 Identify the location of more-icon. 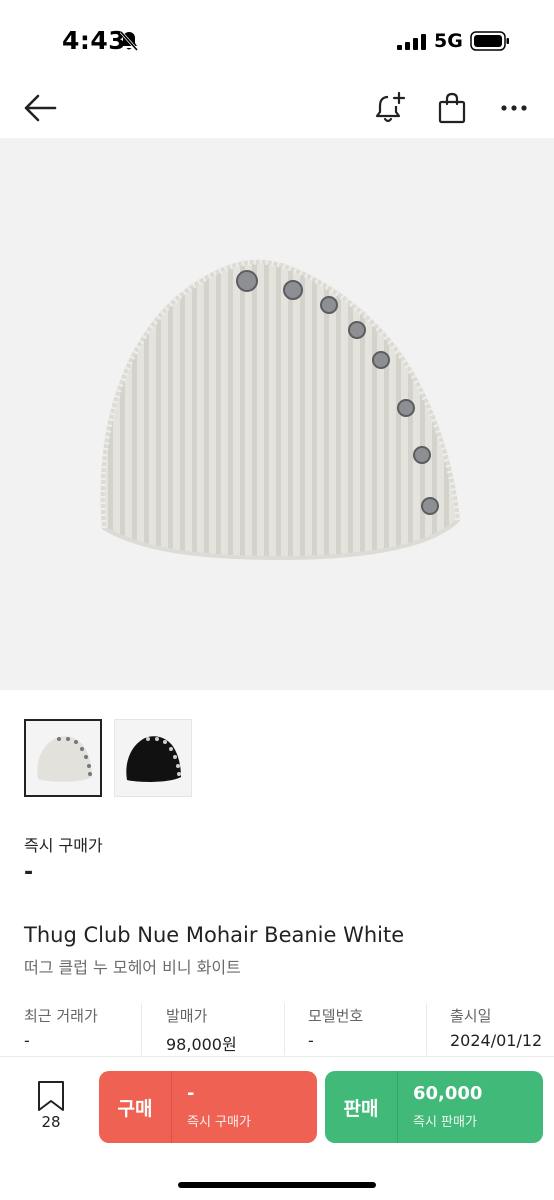
(514, 108).